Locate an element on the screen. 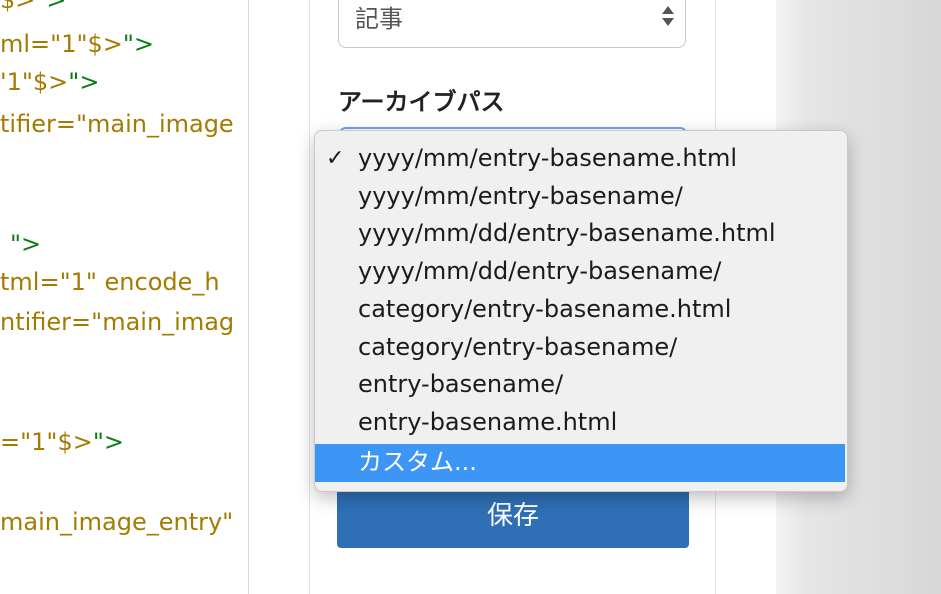  dropdown-option: yyyy/mm/dd/entry-basename.html is located at coordinates (580, 234).